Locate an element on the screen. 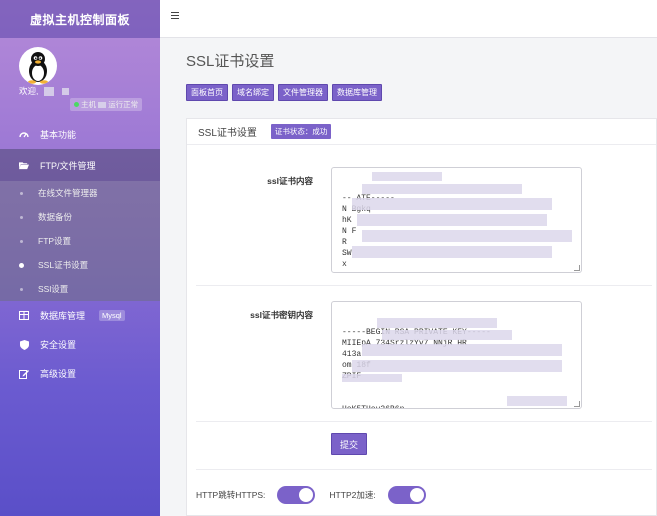 This screenshot has width=657, height=516. linux-penguin-icon is located at coordinates (38, 68).